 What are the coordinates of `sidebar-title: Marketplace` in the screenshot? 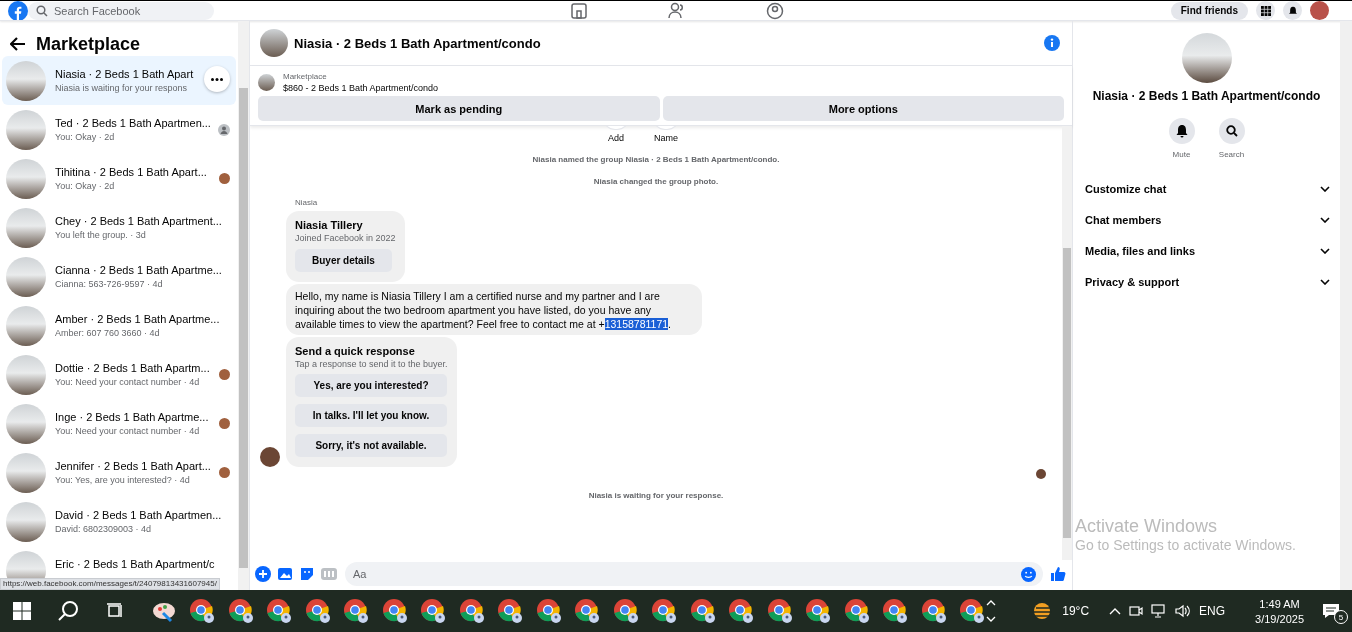 It's located at (88, 44).